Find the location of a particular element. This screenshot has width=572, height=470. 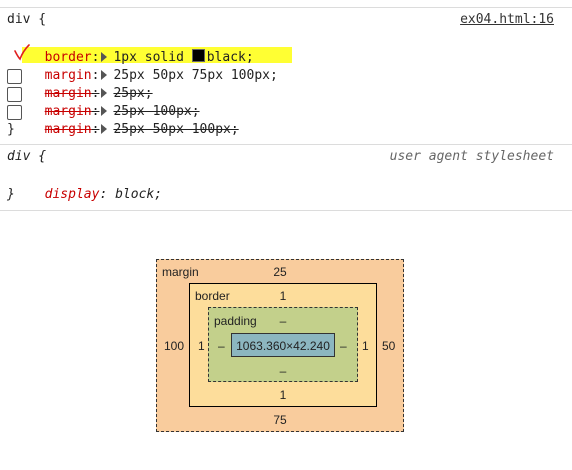

padding-top-value: – is located at coordinates (283, 321).